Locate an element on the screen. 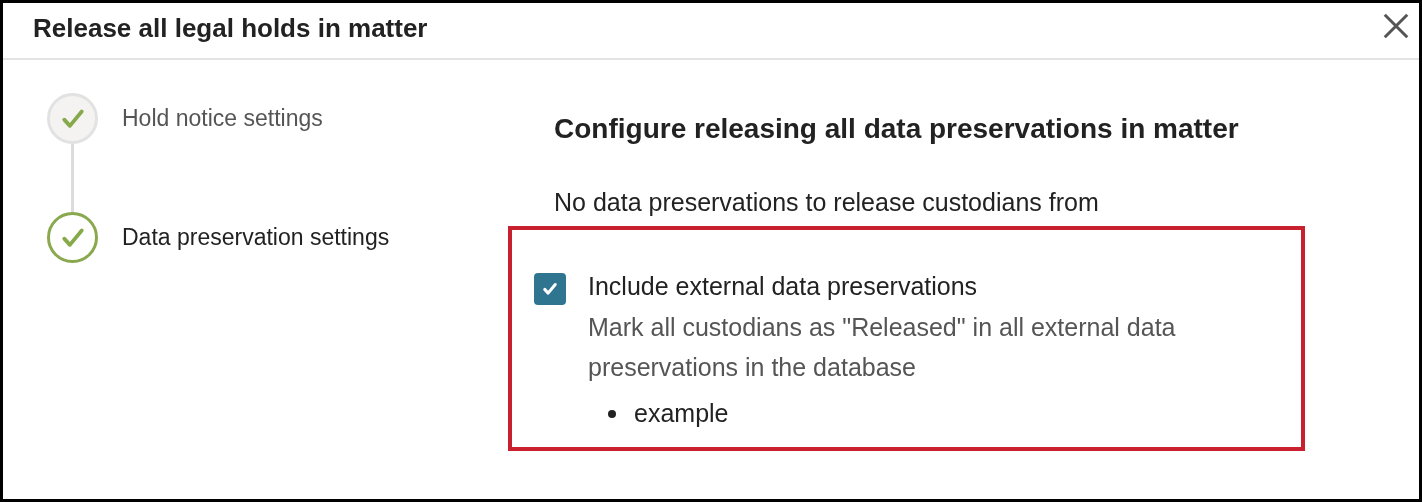 Image resolution: width=1422 pixels, height=502 pixels. dialog-title: Release all legal holds in matter is located at coordinates (230, 28).